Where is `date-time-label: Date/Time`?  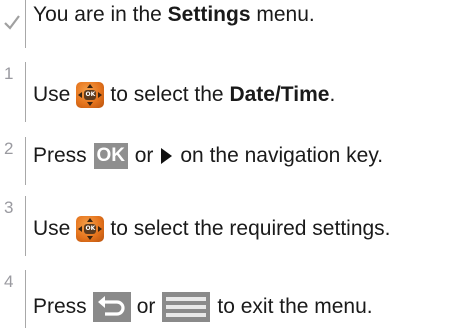
date-time-label: Date/Time is located at coordinates (279, 94).